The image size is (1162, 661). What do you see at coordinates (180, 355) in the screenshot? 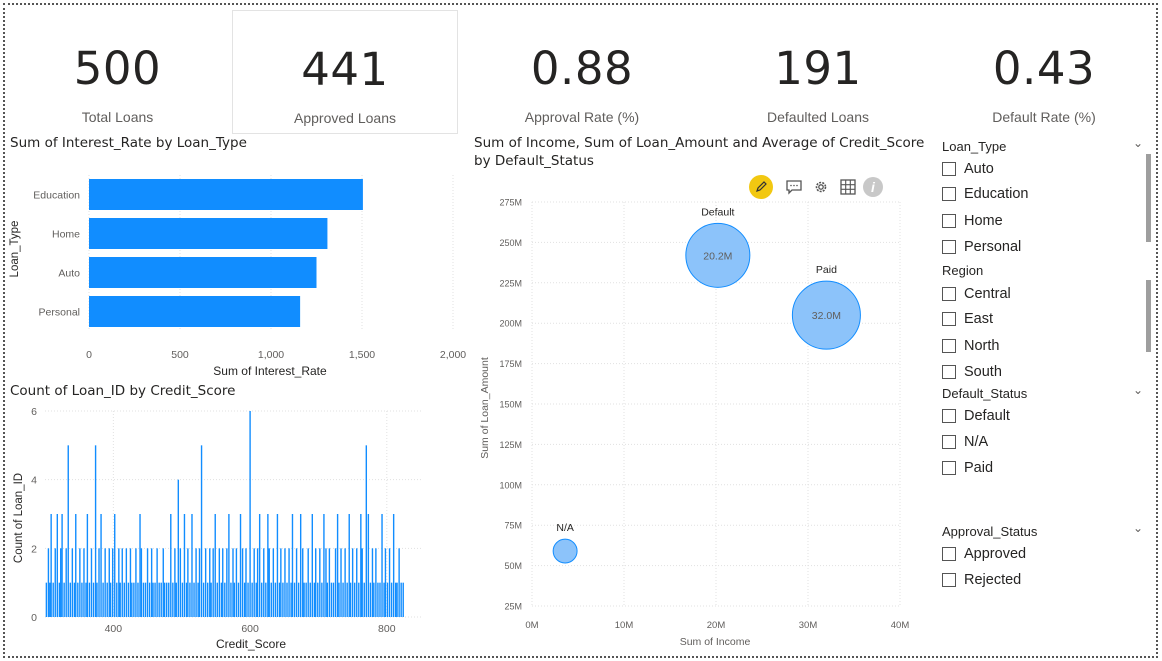
I see `bar-x-tick-label: 500` at bounding box center [180, 355].